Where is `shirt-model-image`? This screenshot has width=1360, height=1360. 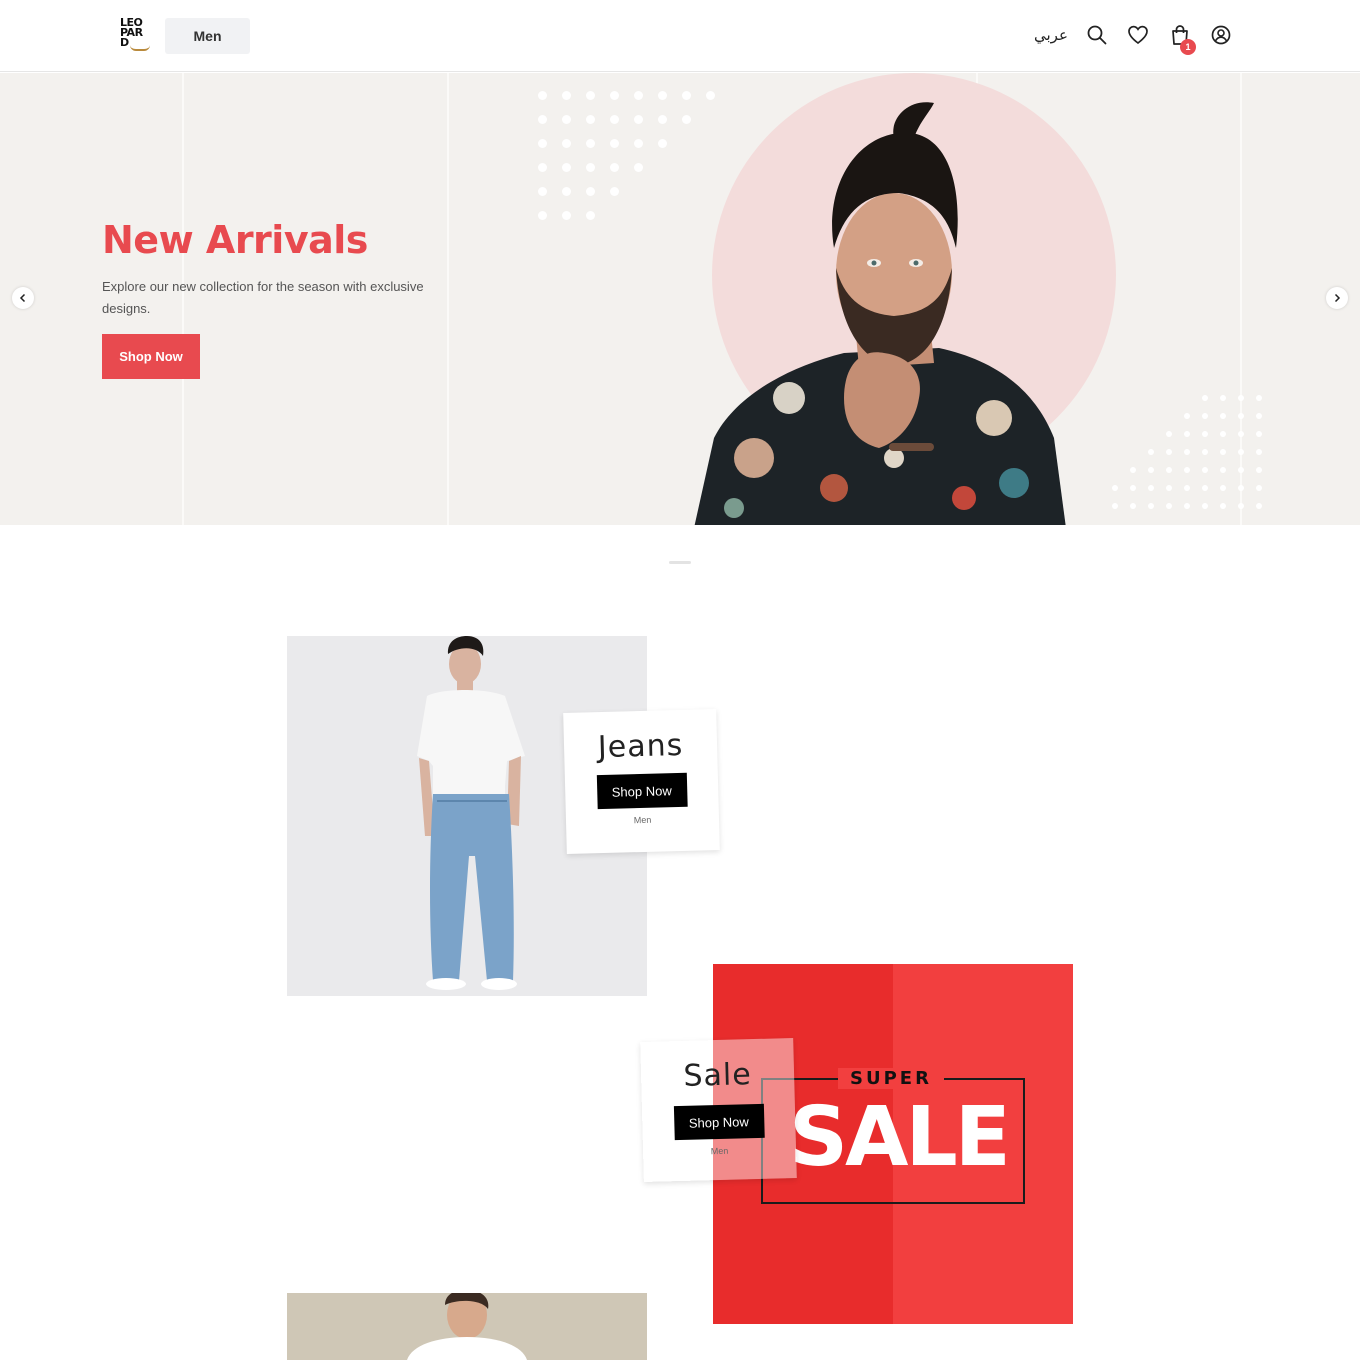 shirt-model-image is located at coordinates (467, 1326).